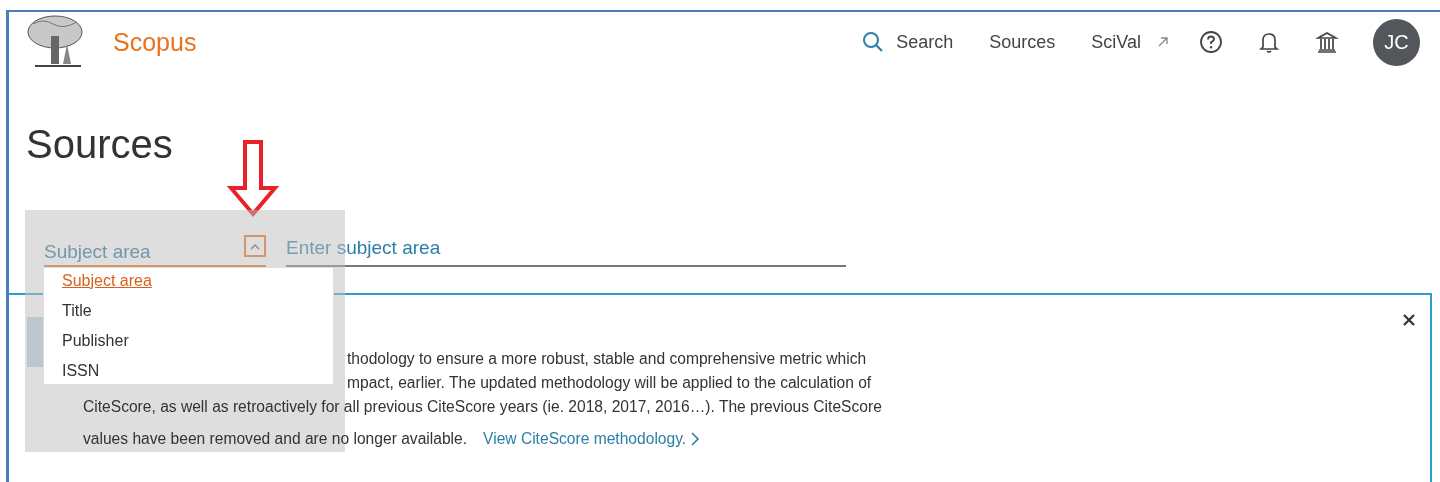 This screenshot has height=482, width=1440. I want to click on methodology-link: View CiteScore methodology., so click(592, 439).